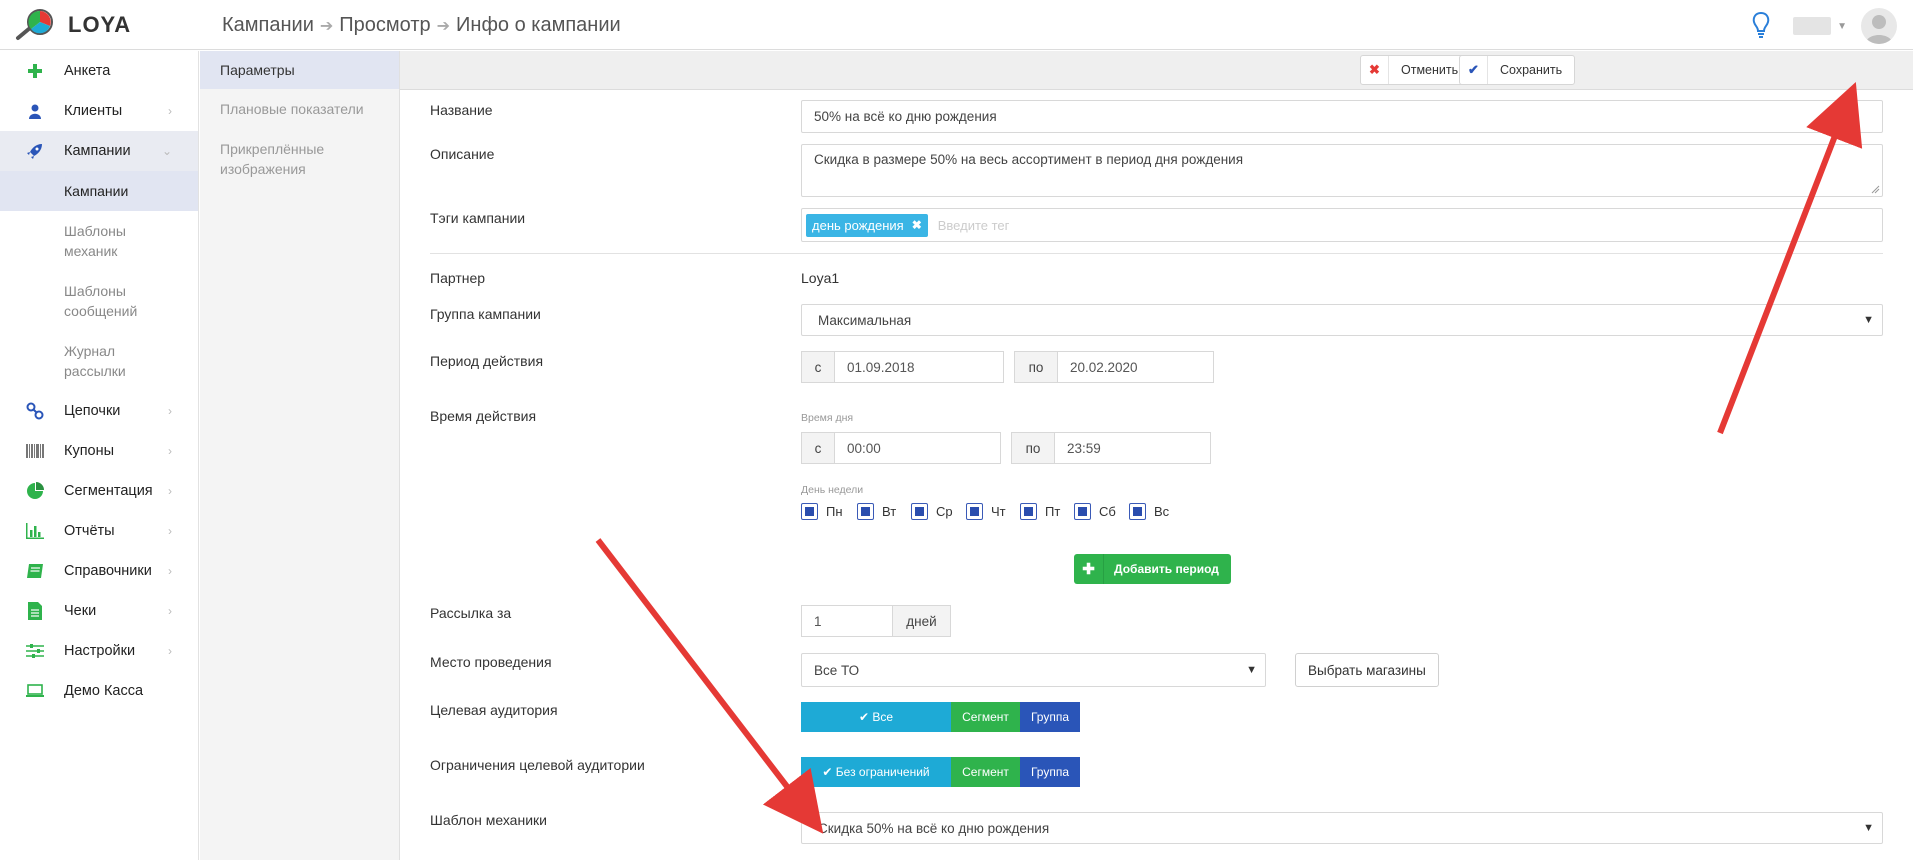  Describe the element at coordinates (1342, 225) in the screenshot. I see `tags-input: день рождения ✖ Введите тег` at that location.